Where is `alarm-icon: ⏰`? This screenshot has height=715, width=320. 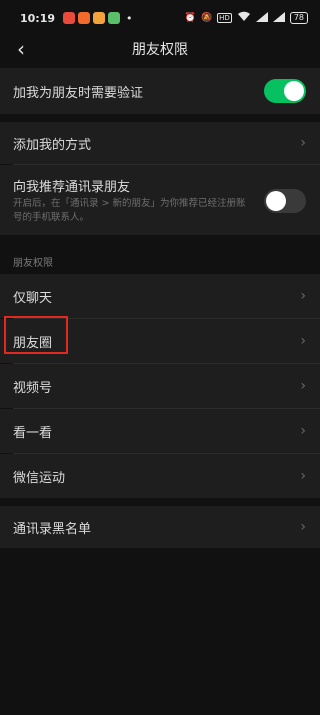 alarm-icon: ⏰ is located at coordinates (190, 18).